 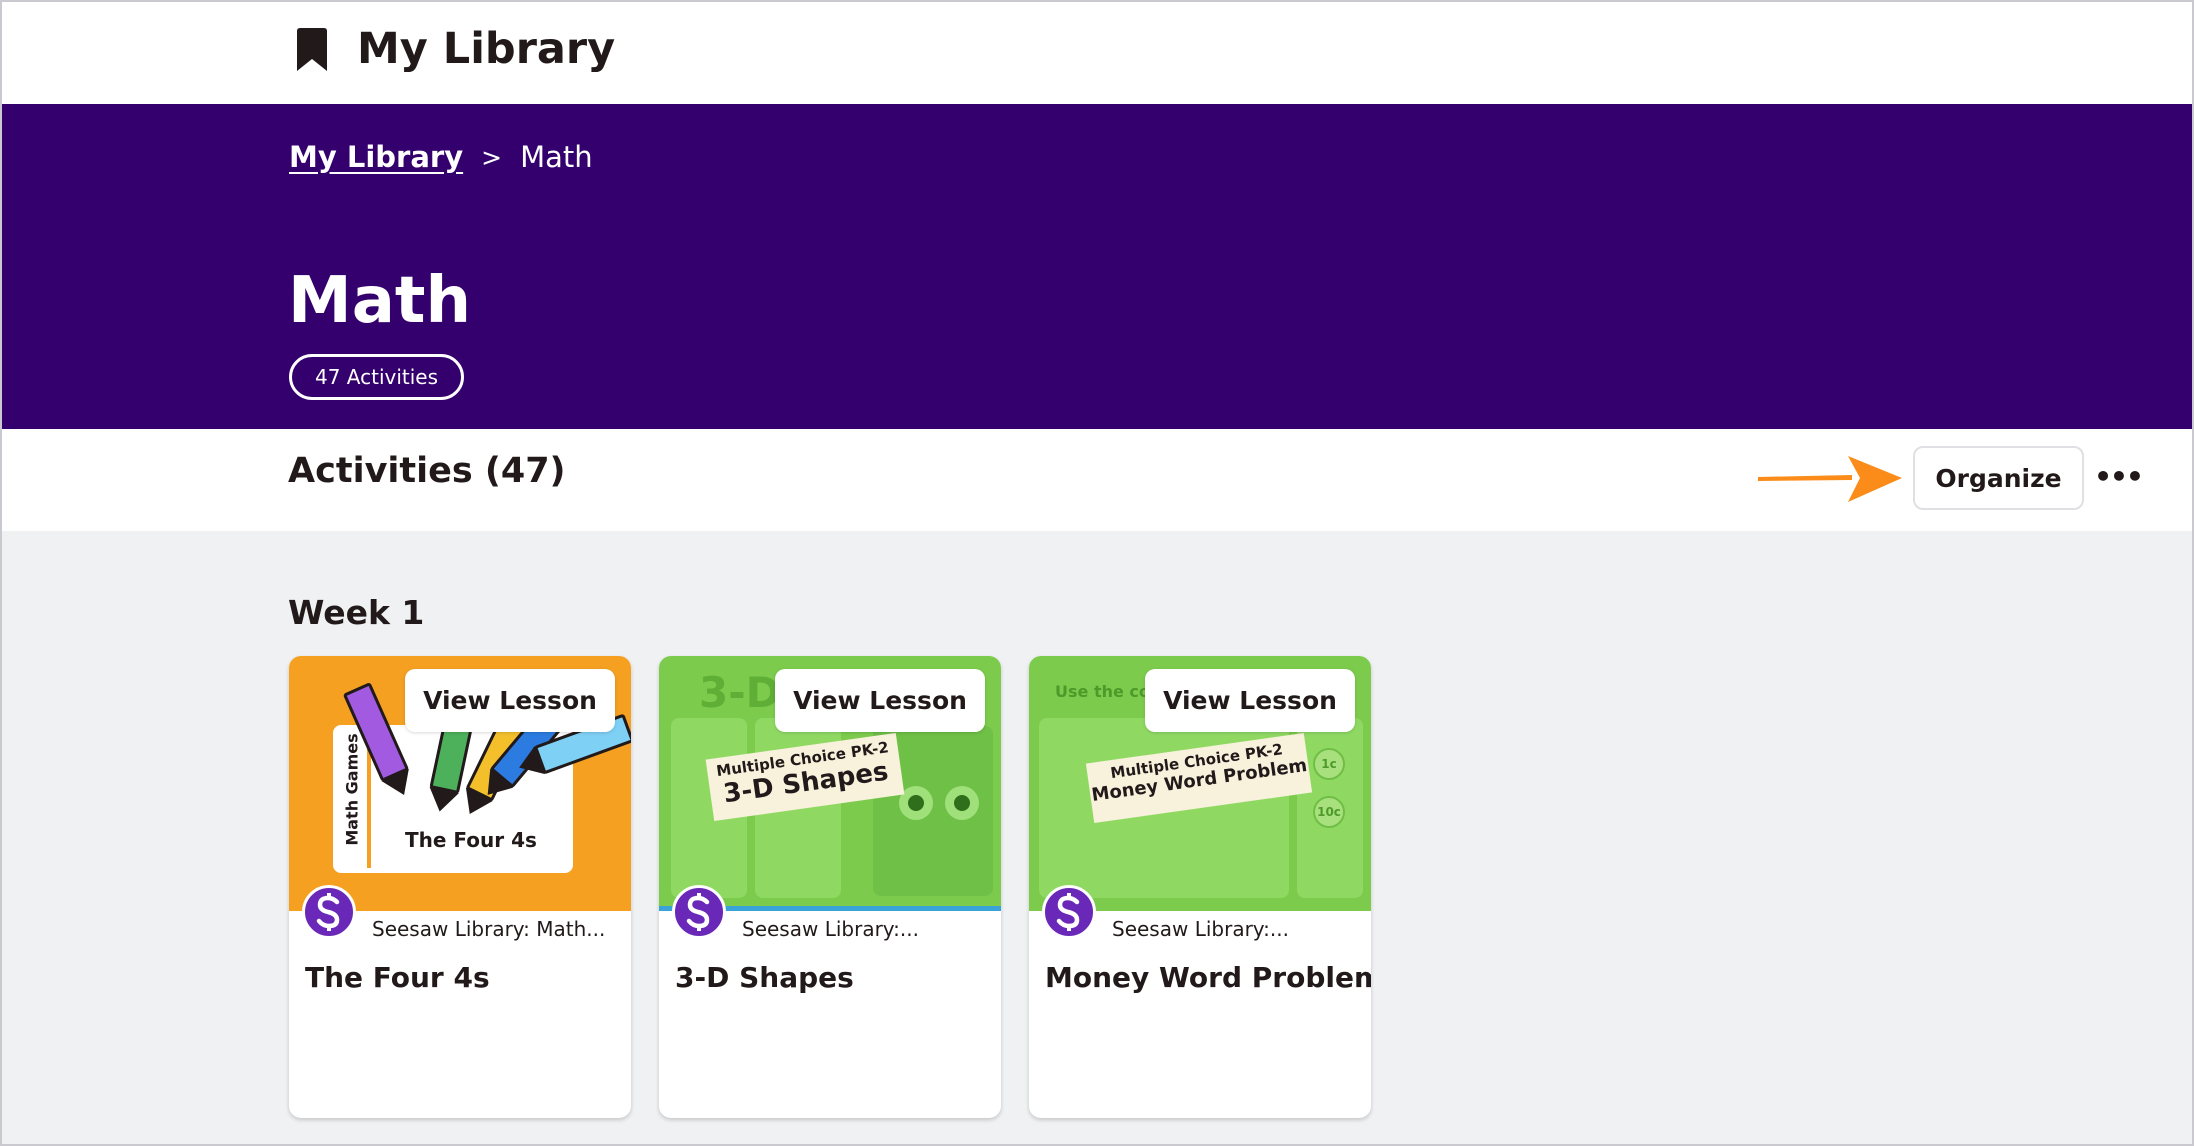 I want to click on coin-icon: 1c, so click(x=1329, y=764).